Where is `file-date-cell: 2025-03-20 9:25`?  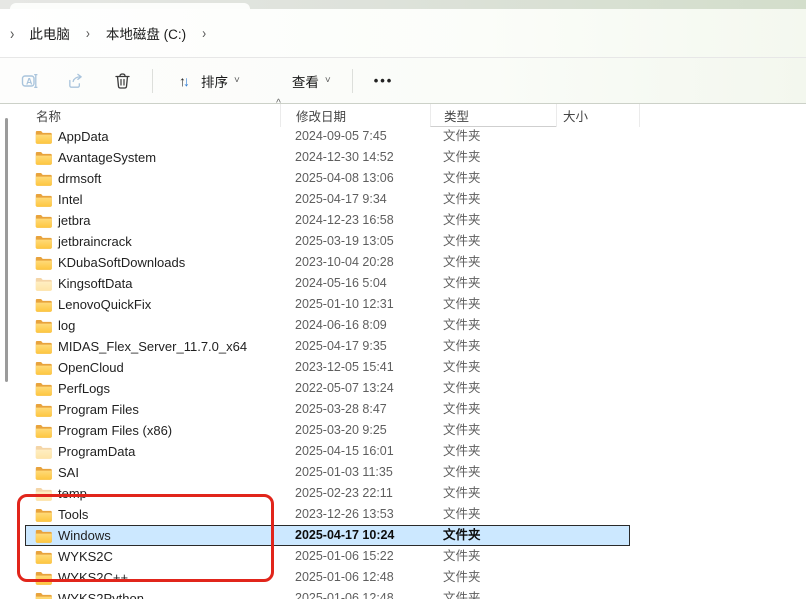 file-date-cell: 2025-03-20 9:25 is located at coordinates (341, 430).